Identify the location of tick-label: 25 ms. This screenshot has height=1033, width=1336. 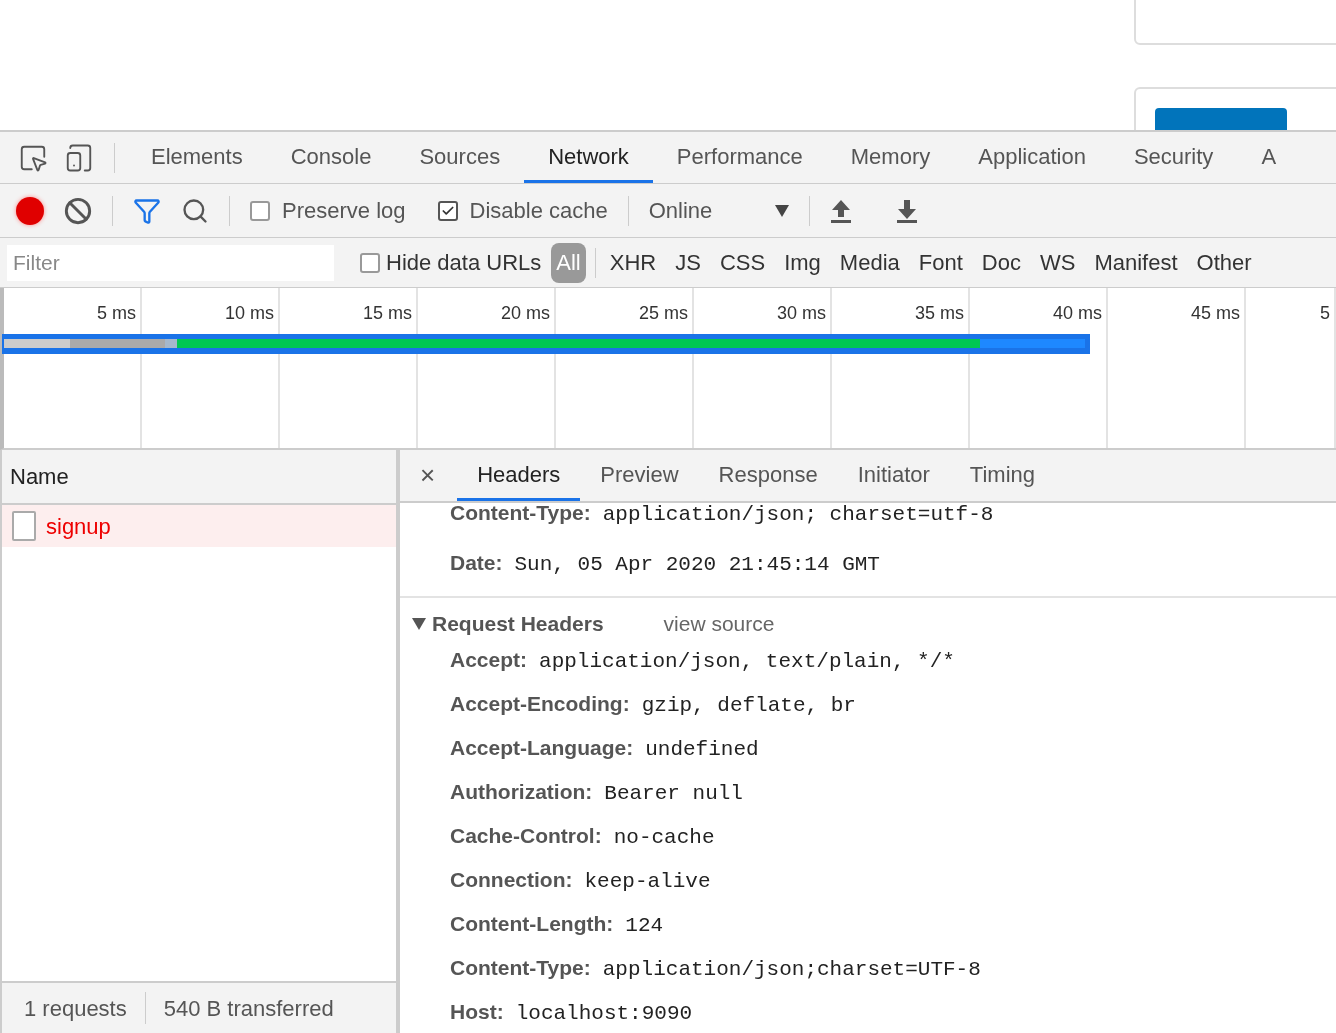
(663, 313).